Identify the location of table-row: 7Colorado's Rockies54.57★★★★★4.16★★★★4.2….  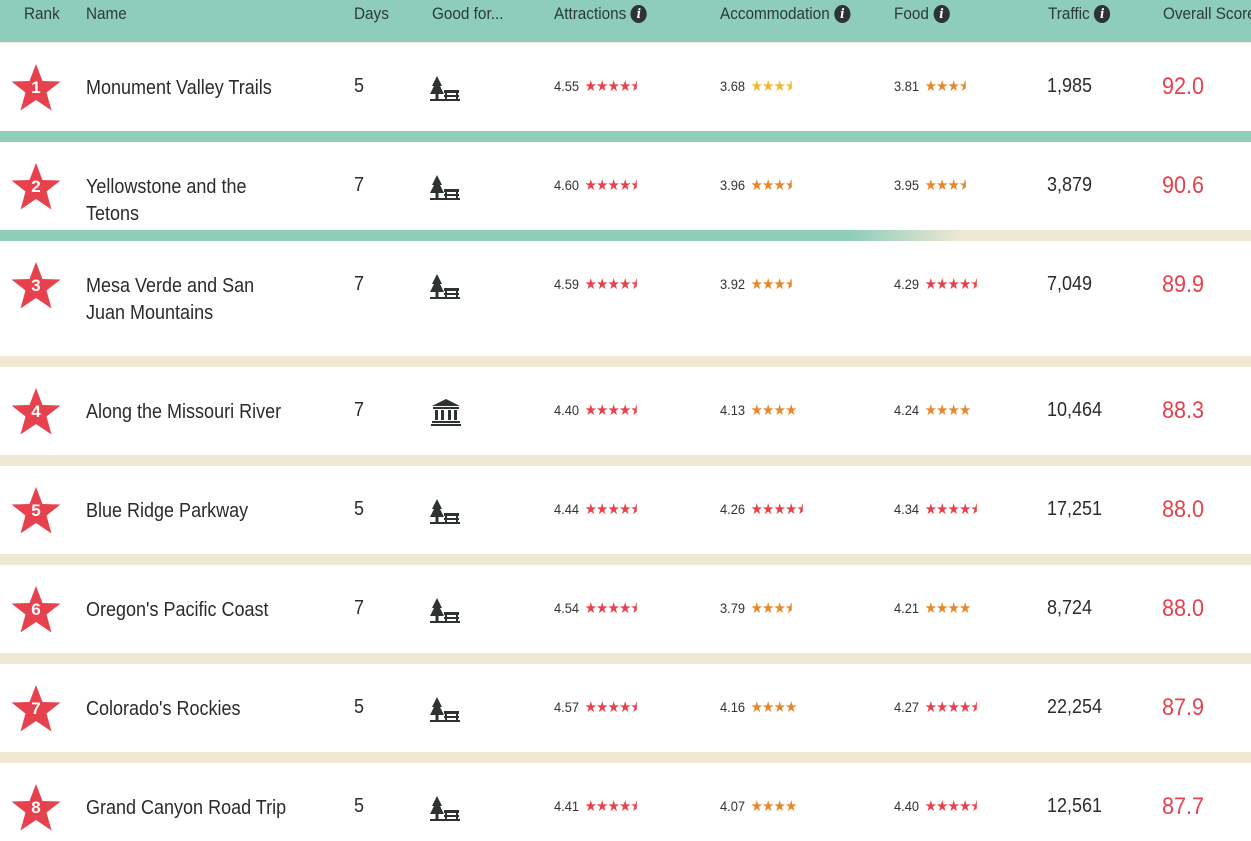
(625, 708).